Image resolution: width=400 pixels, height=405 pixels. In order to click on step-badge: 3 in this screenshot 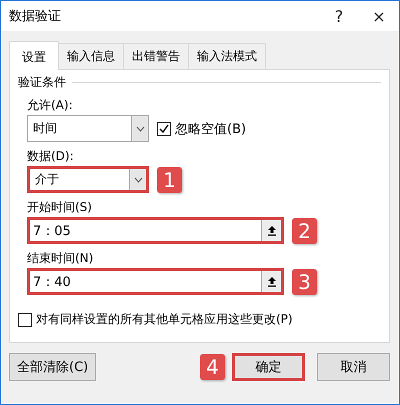, I will do `click(304, 281)`.